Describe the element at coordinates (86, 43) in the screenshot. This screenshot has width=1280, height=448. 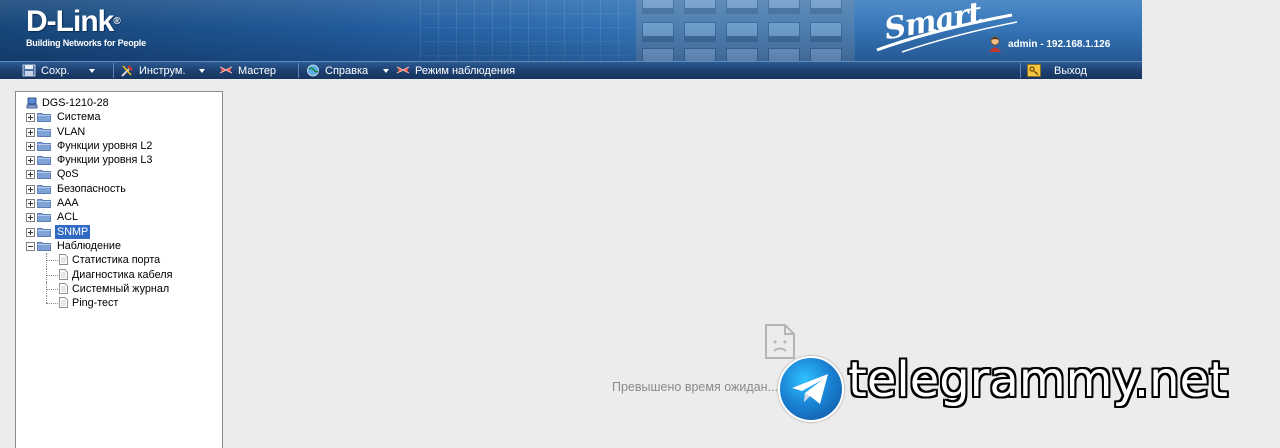
I see `logo-tagline: Building Networks for People` at that location.